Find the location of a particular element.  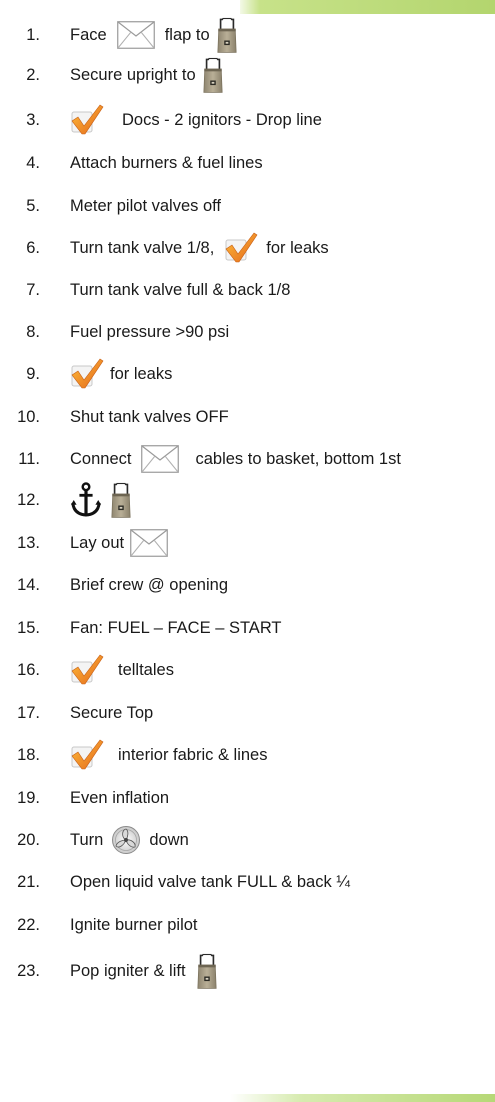

checklist-item-12: 12. is located at coordinates (247, 500).